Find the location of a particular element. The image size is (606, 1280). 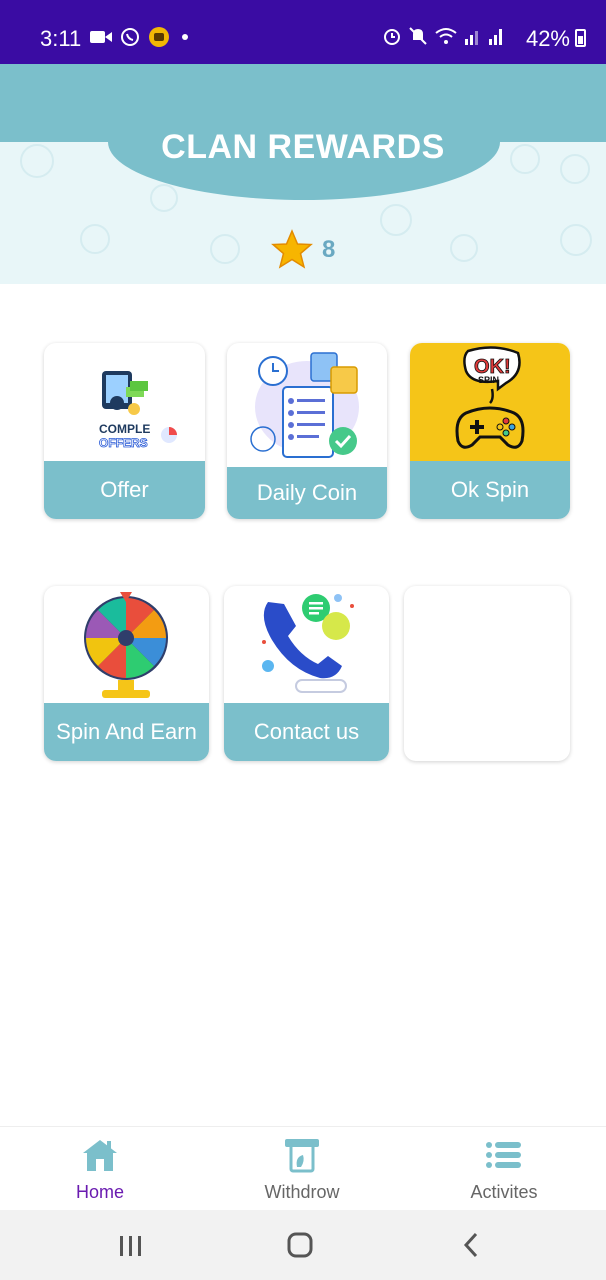

back-icon is located at coordinates (471, 1245).